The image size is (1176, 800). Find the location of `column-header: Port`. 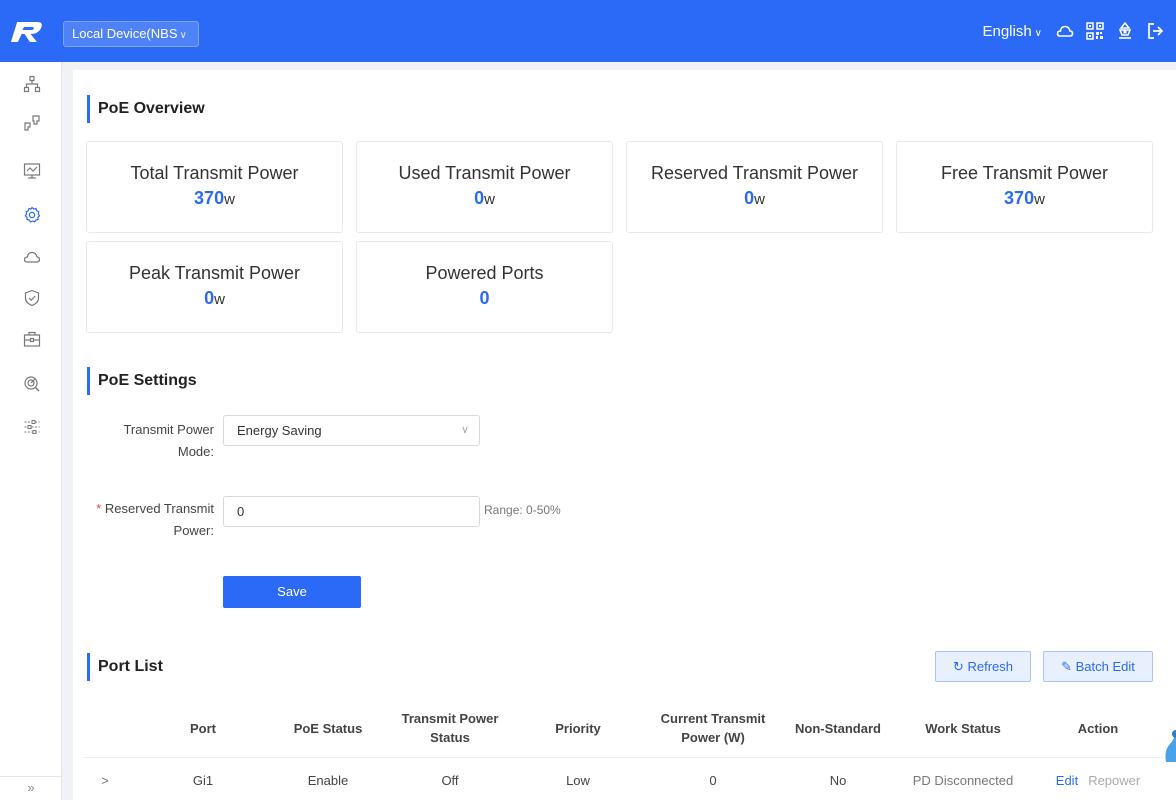

column-header: Port is located at coordinates (203, 728).